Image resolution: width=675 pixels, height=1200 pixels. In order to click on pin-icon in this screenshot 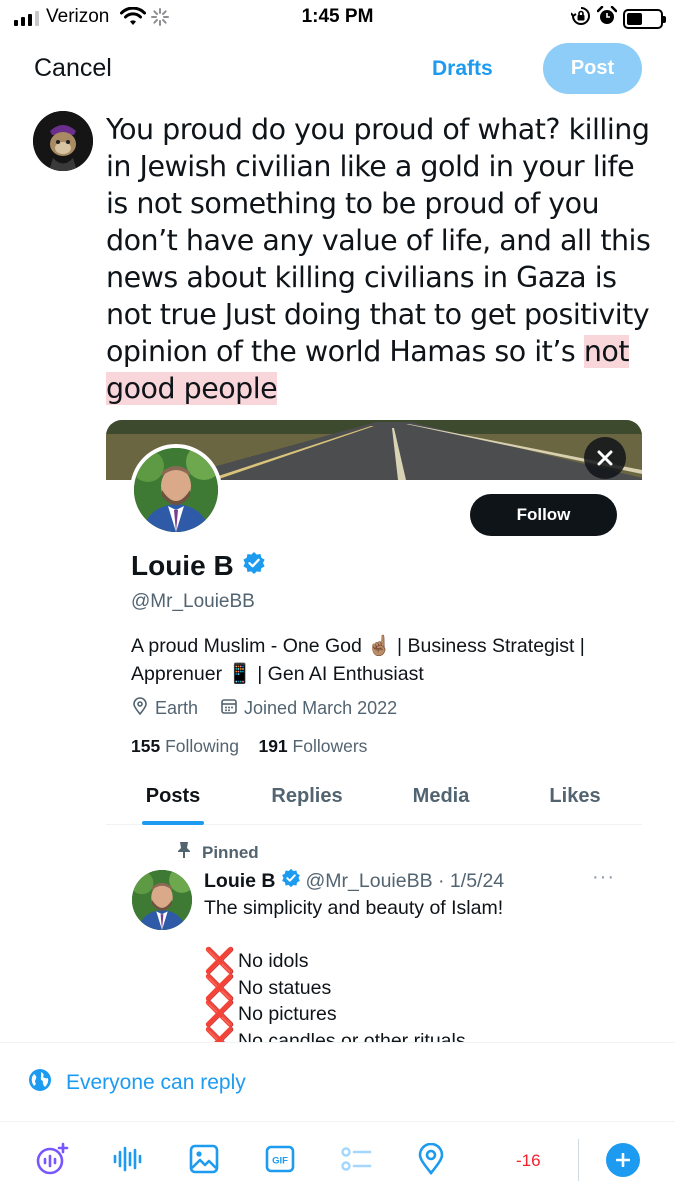, I will do `click(184, 852)`.